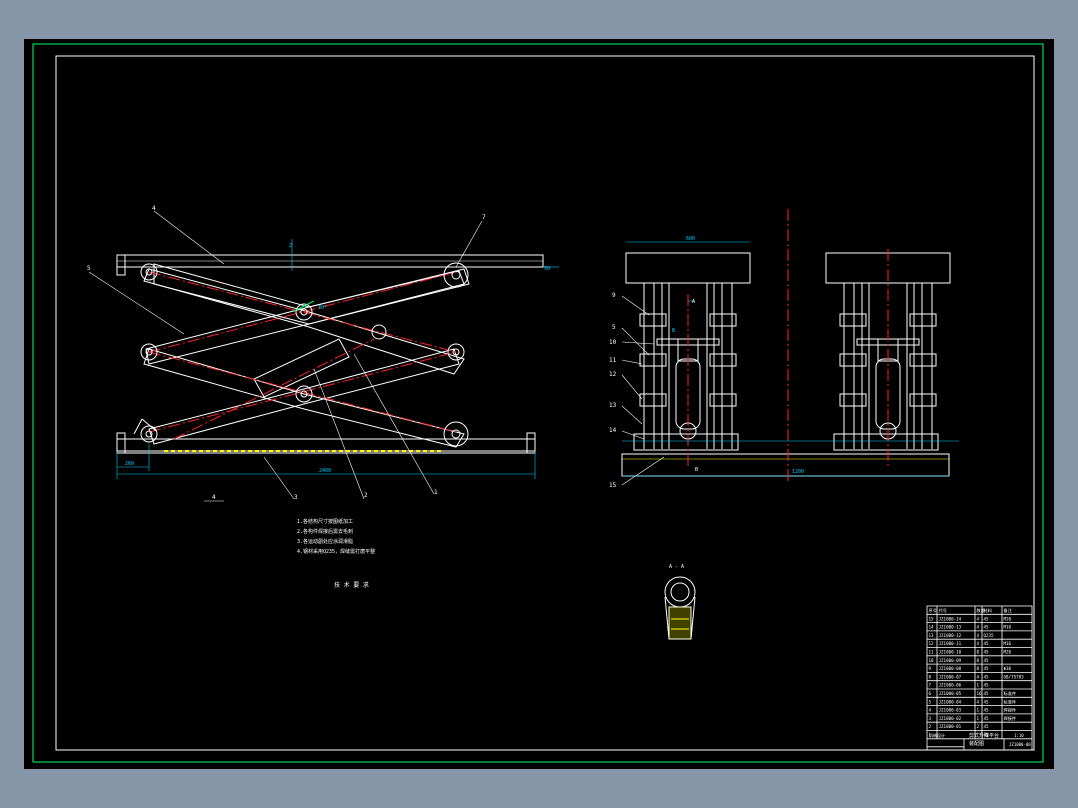 The height and width of the screenshot is (808, 1078). What do you see at coordinates (129, 464) in the screenshot?
I see `dim-left: 260` at bounding box center [129, 464].